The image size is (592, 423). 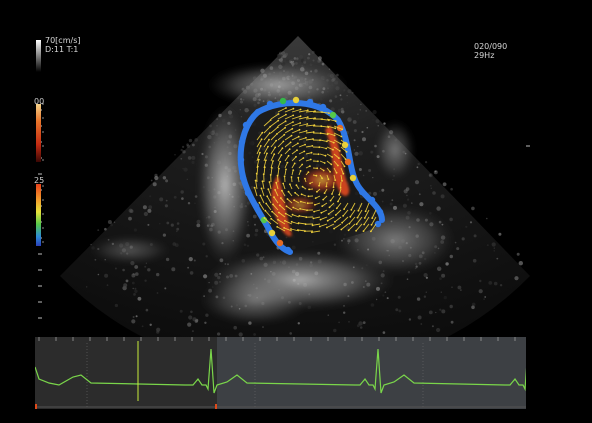 What do you see at coordinates (371, 373) in the screenshot?
I see `ecg-played-region` at bounding box center [371, 373].